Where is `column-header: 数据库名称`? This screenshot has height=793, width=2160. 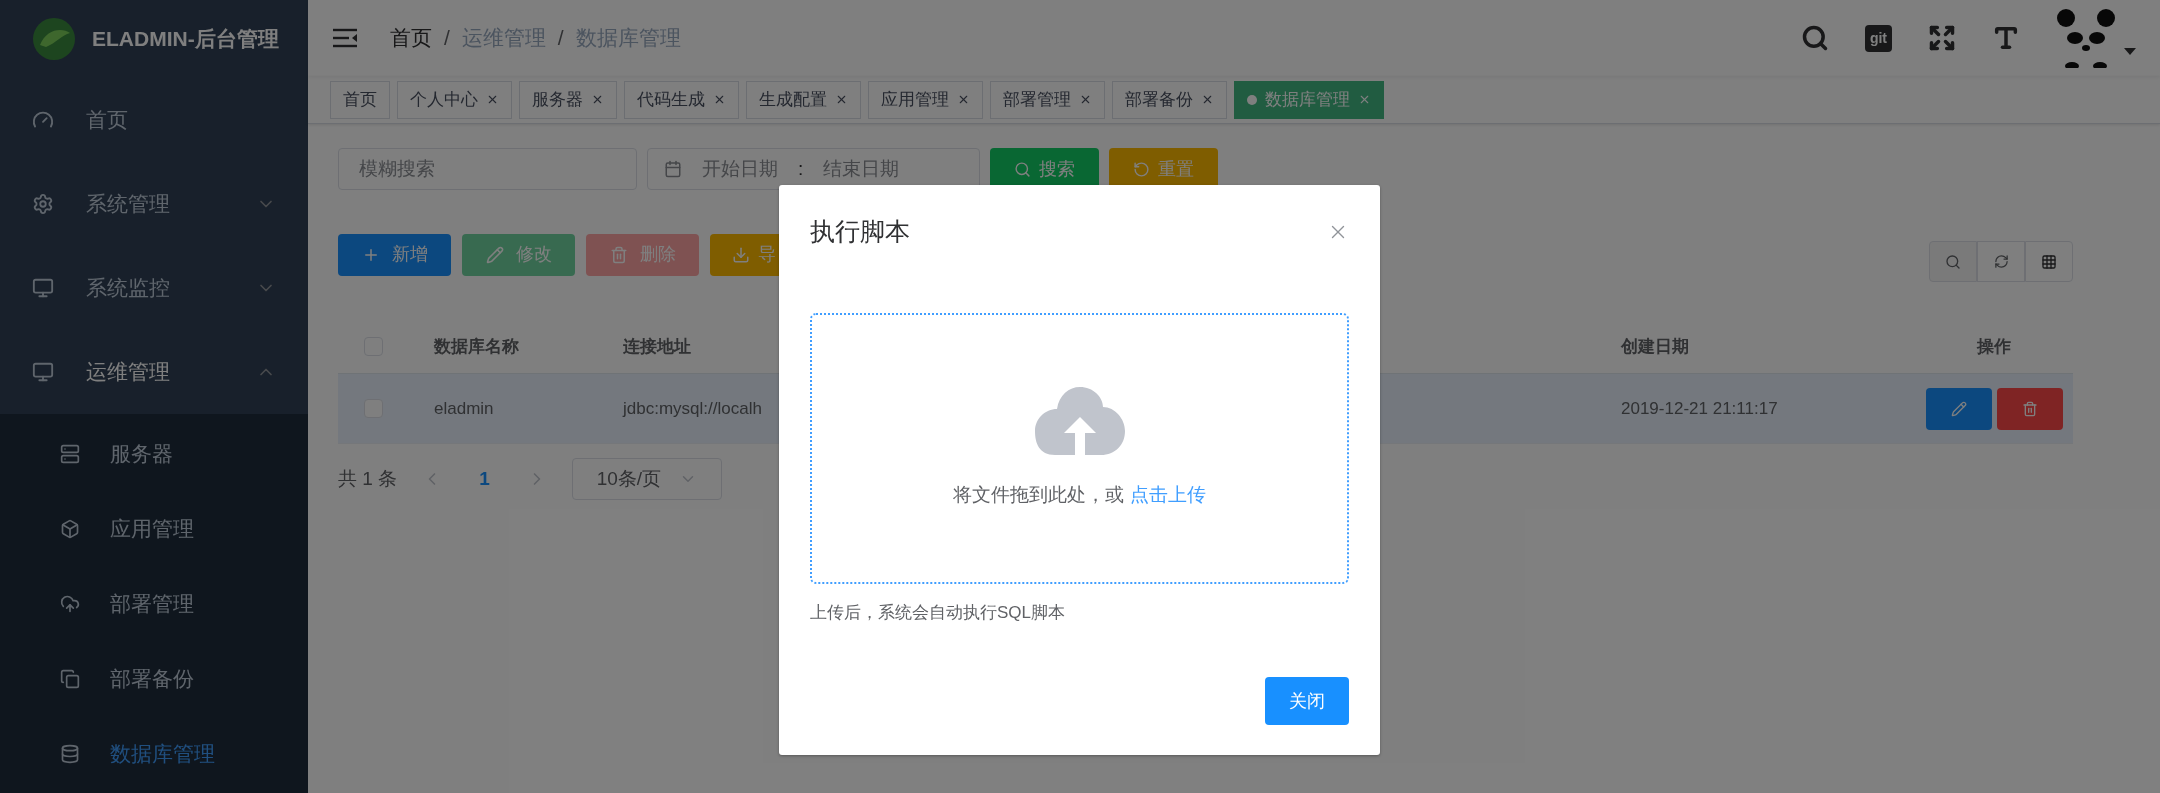
column-header: 数据库名称 is located at coordinates (476, 346).